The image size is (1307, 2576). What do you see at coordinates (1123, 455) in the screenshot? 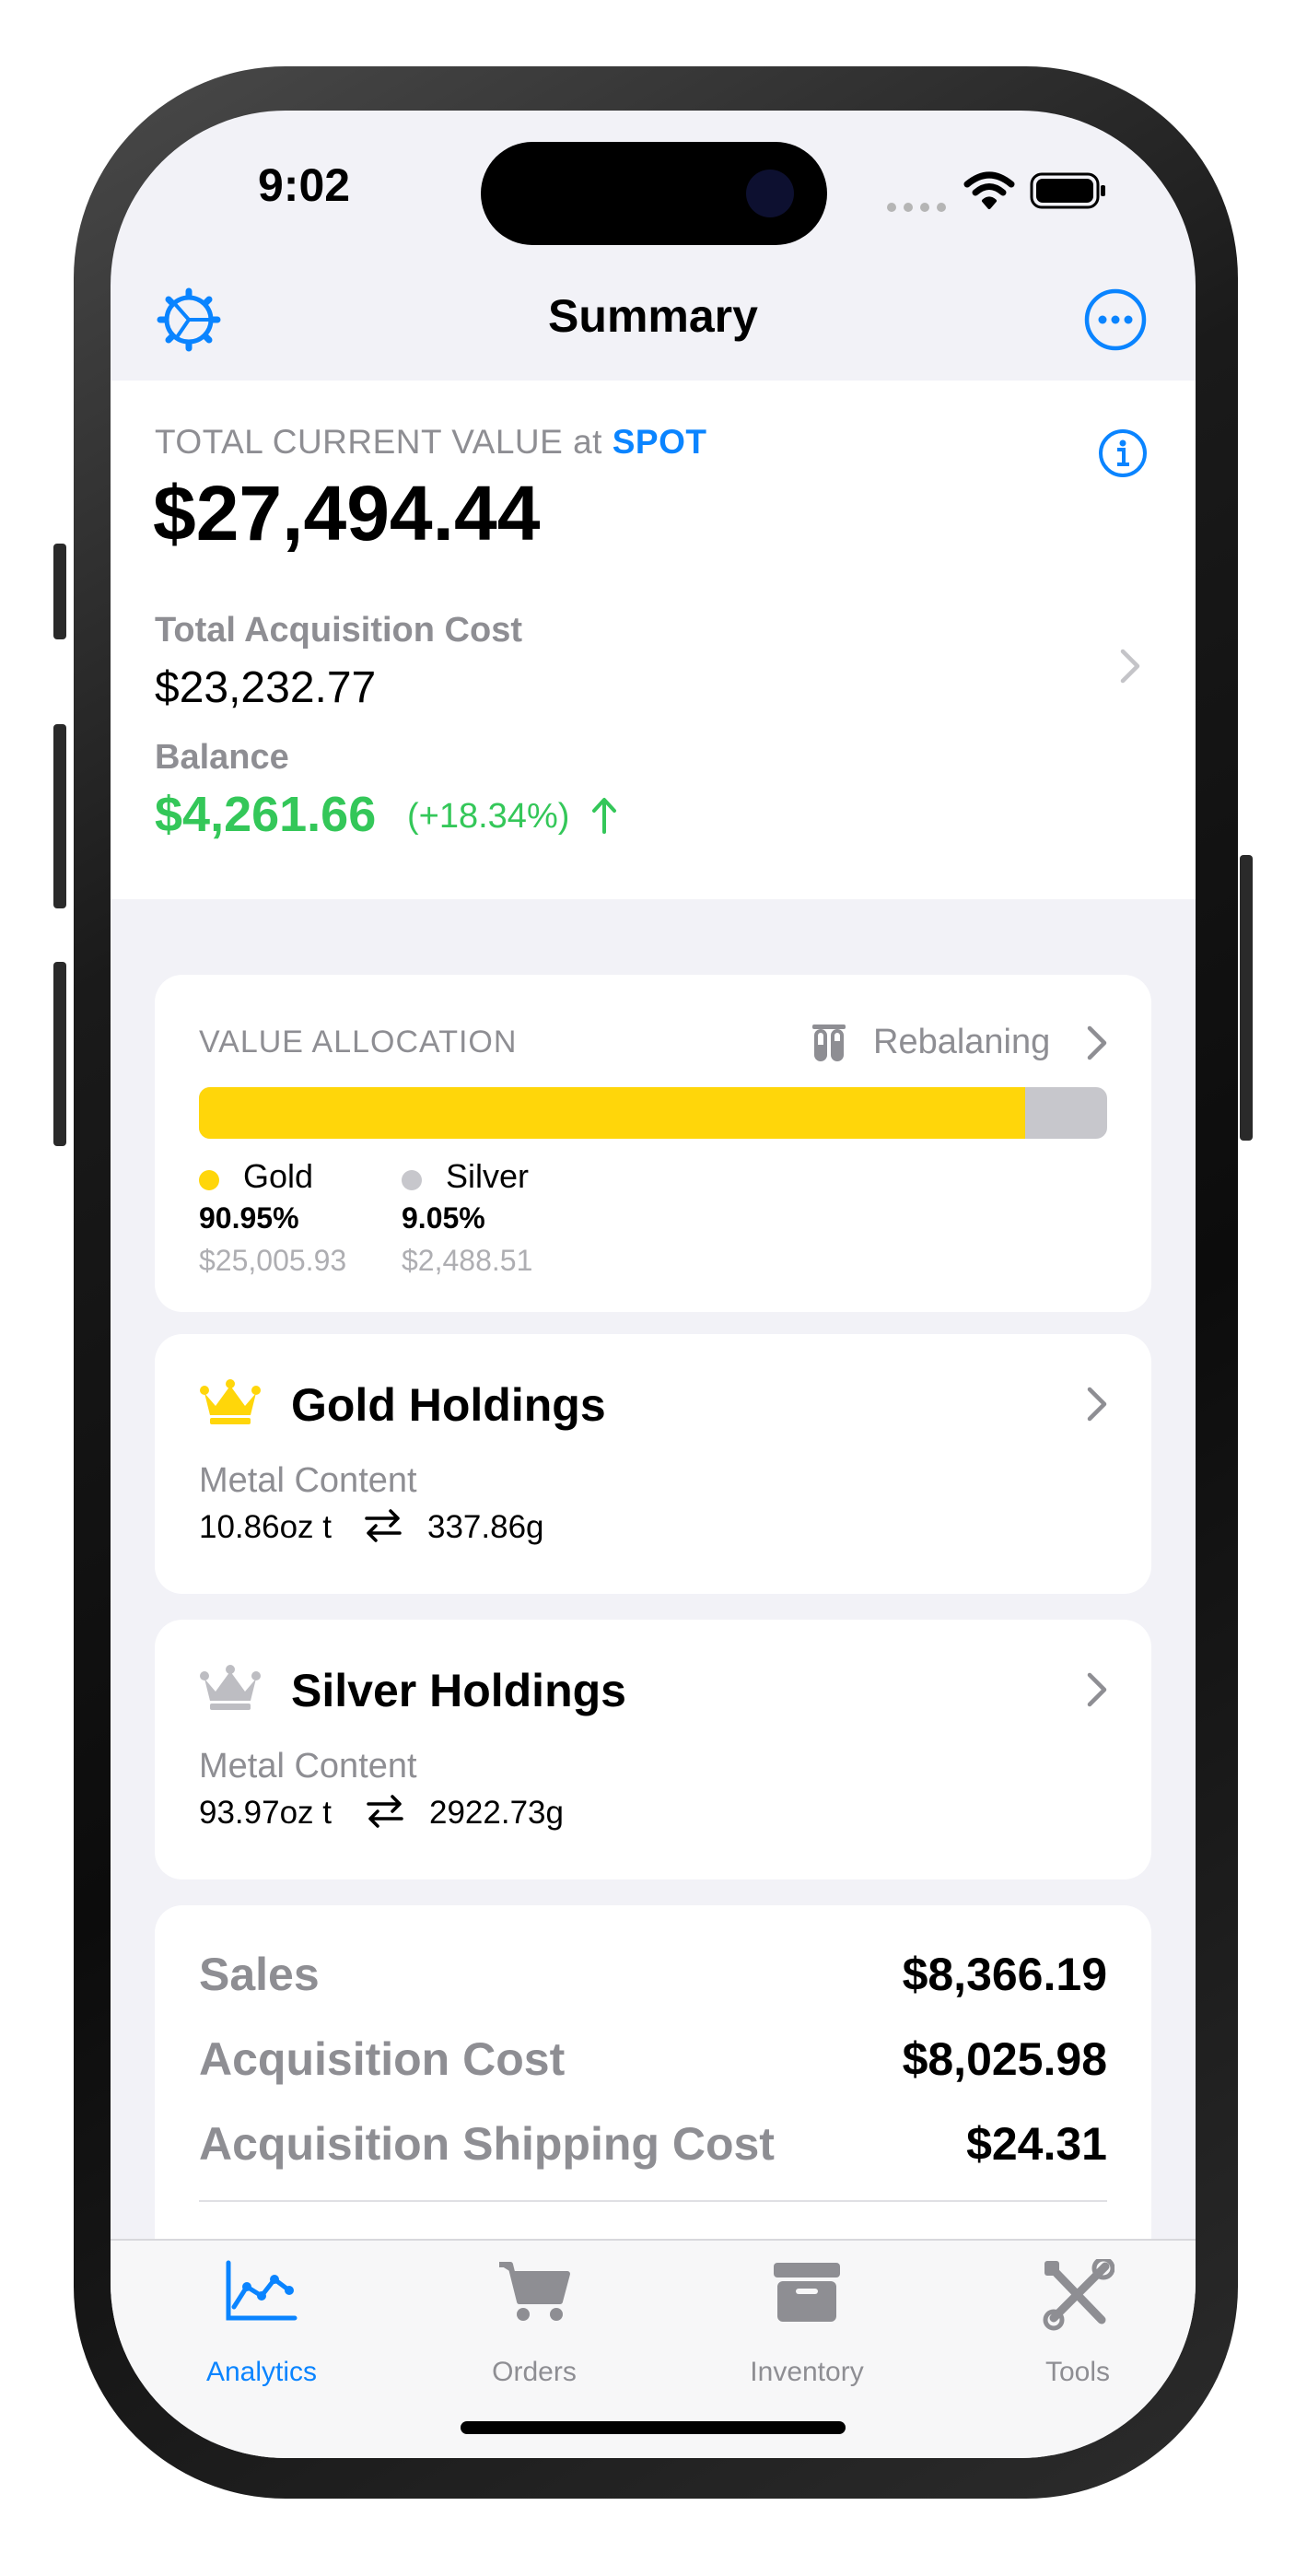
I see `info-icon` at bounding box center [1123, 455].